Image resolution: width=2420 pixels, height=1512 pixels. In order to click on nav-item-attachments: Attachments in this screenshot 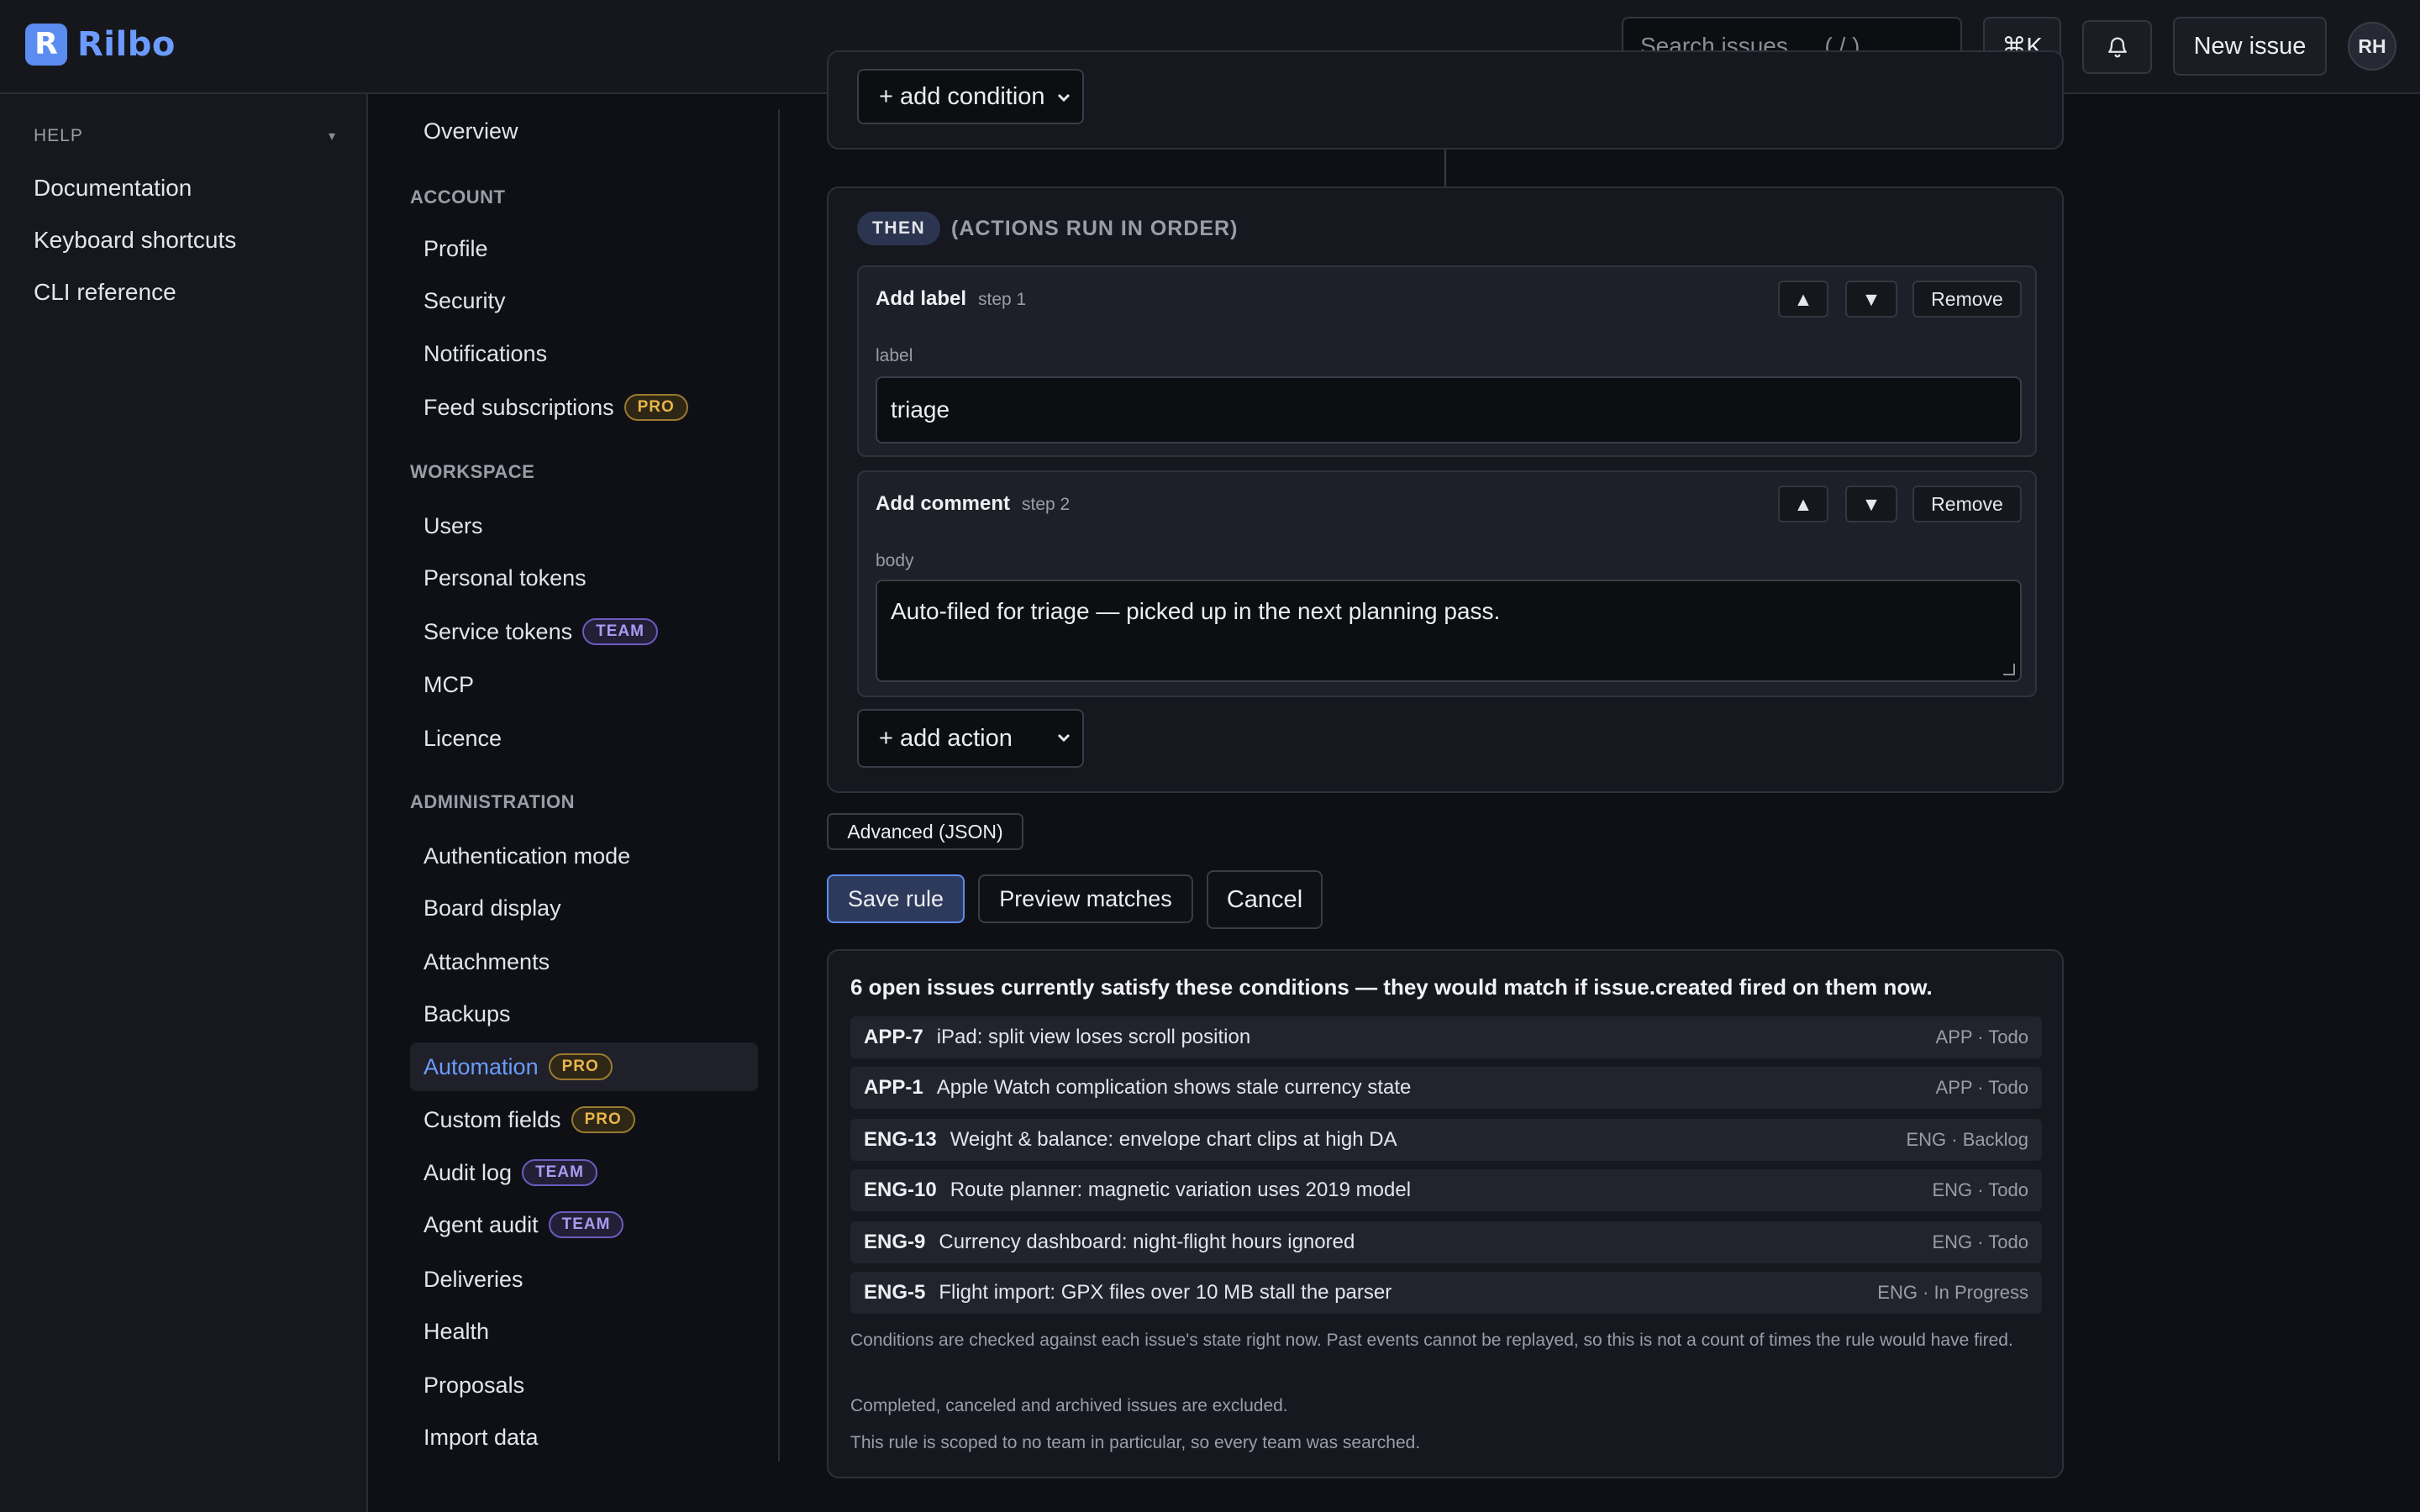, I will do `click(584, 961)`.